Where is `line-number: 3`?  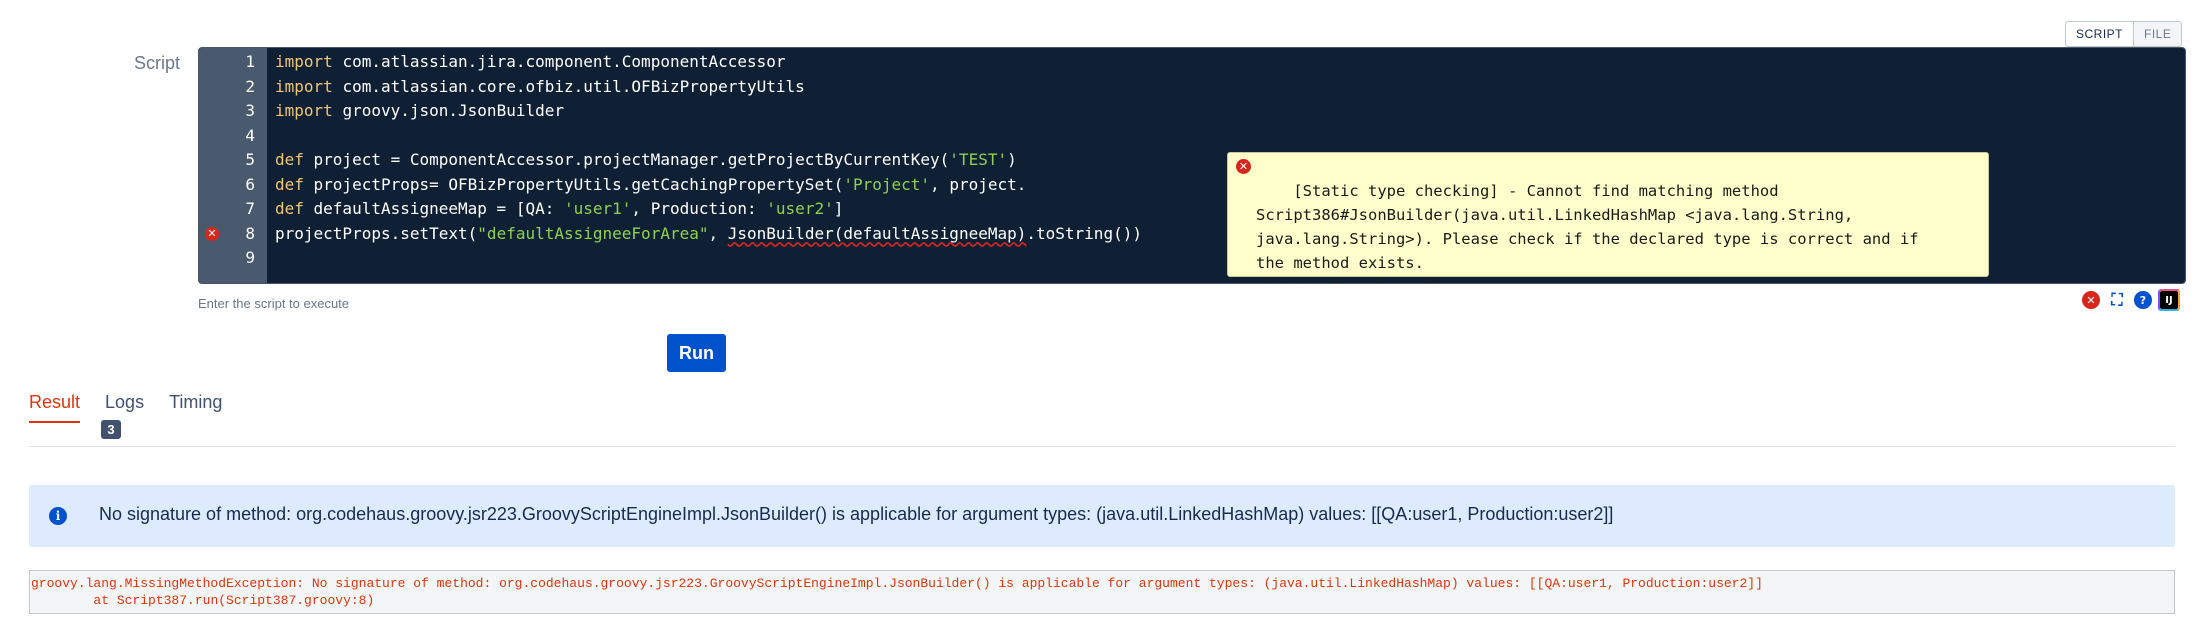 line-number: 3 is located at coordinates (250, 110).